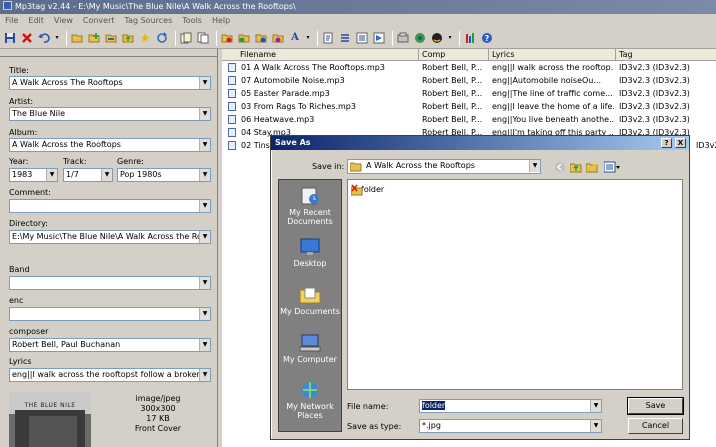  What do you see at coordinates (94, 38) in the screenshot?
I see `add-directory-icon` at bounding box center [94, 38].